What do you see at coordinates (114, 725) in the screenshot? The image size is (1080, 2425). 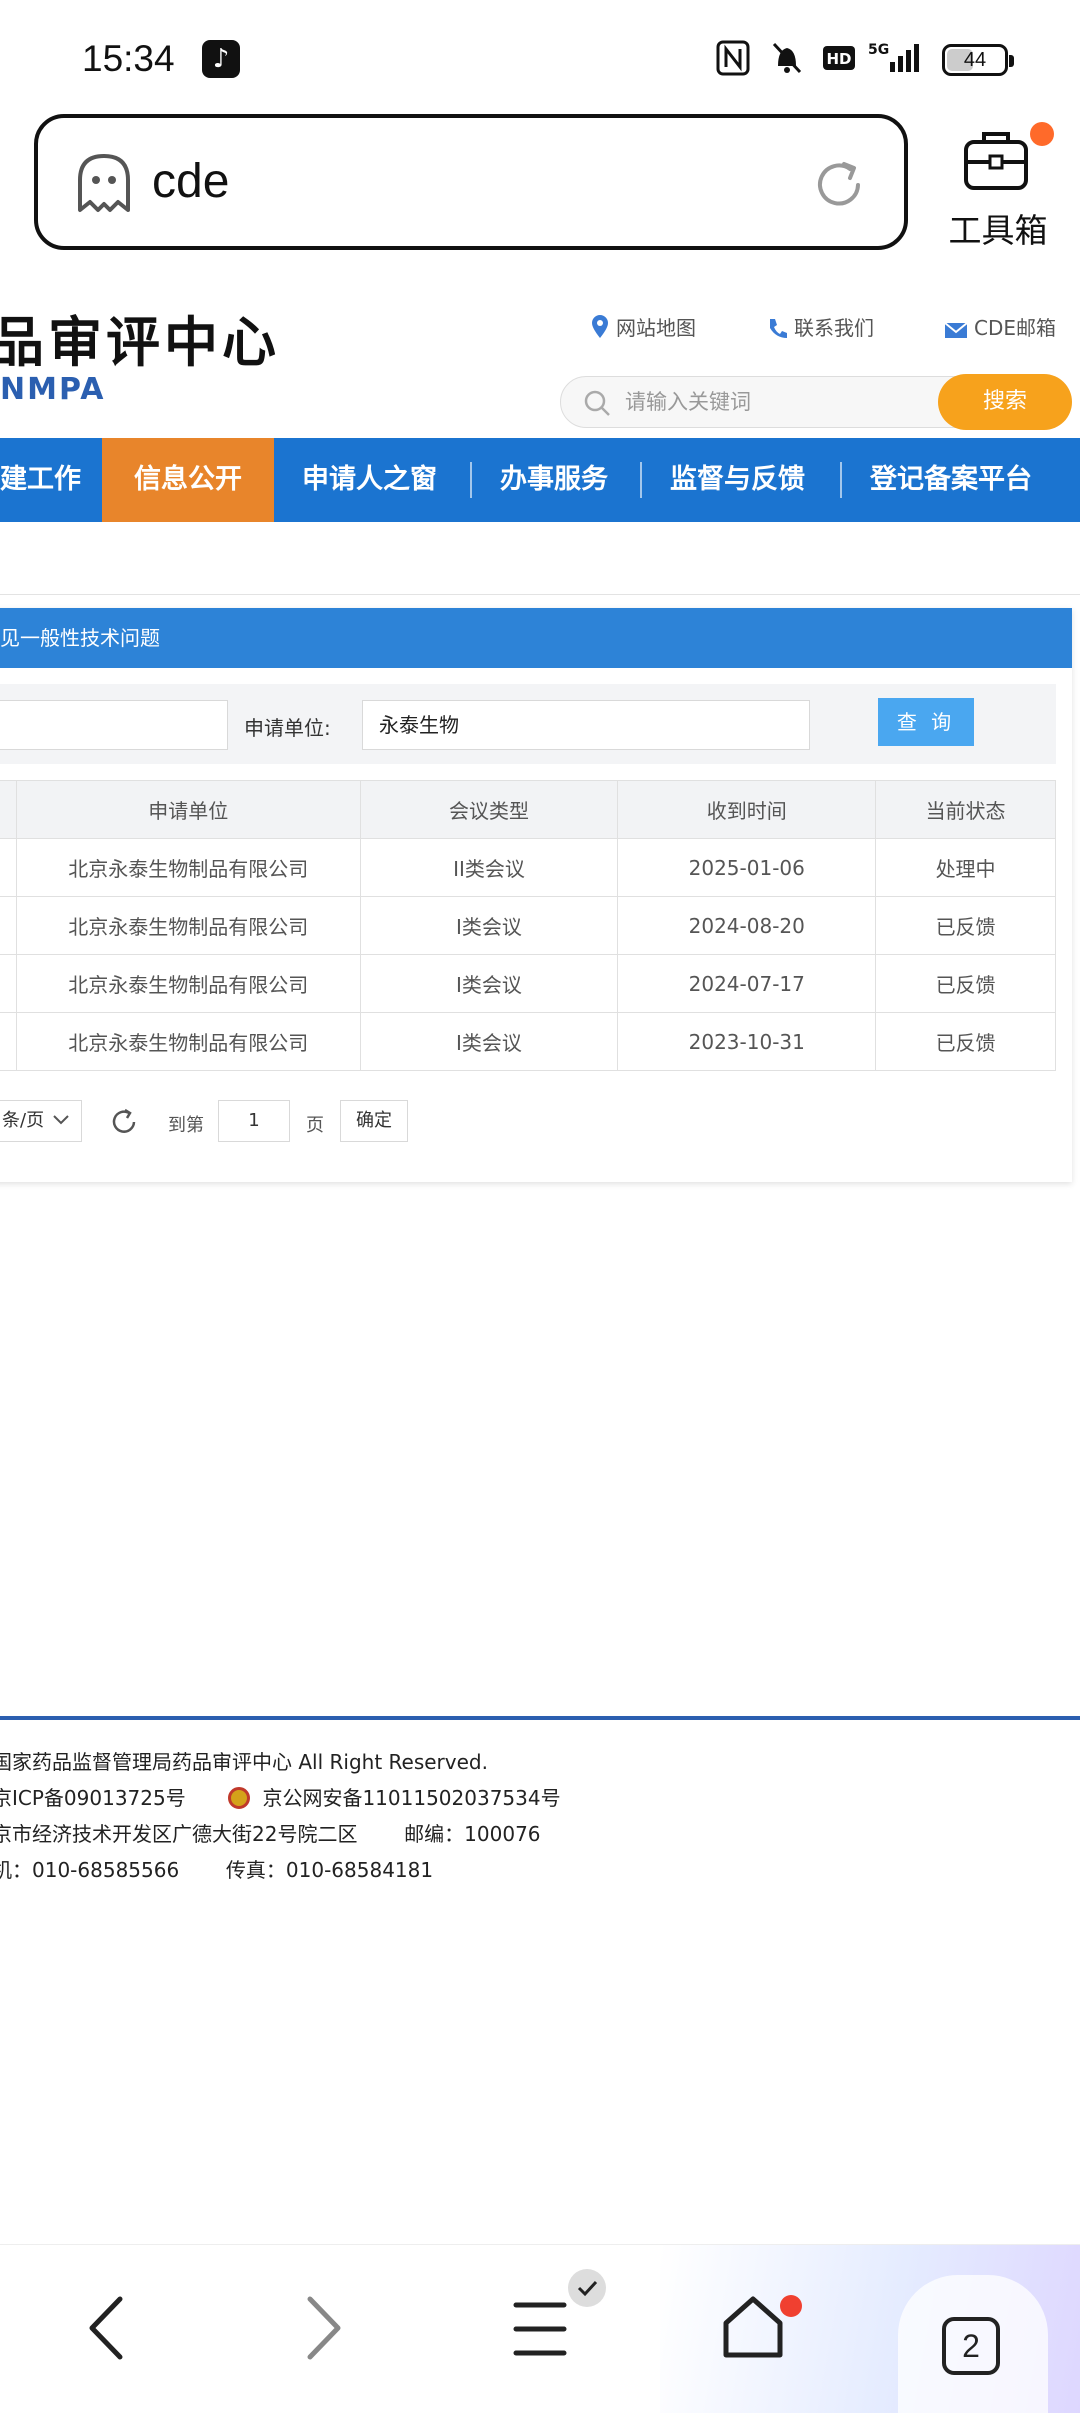 I see `filter-input-other` at bounding box center [114, 725].